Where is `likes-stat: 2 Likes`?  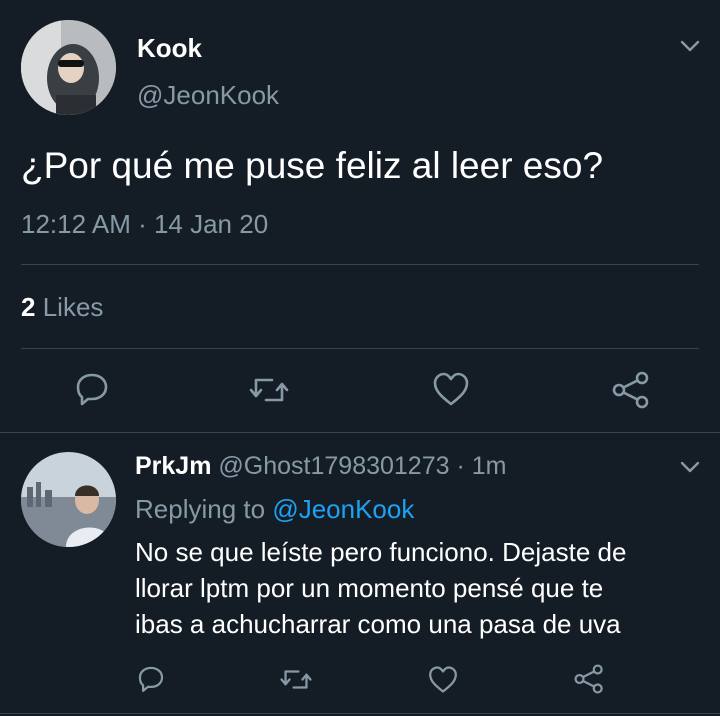 likes-stat: 2 Likes is located at coordinates (62, 307).